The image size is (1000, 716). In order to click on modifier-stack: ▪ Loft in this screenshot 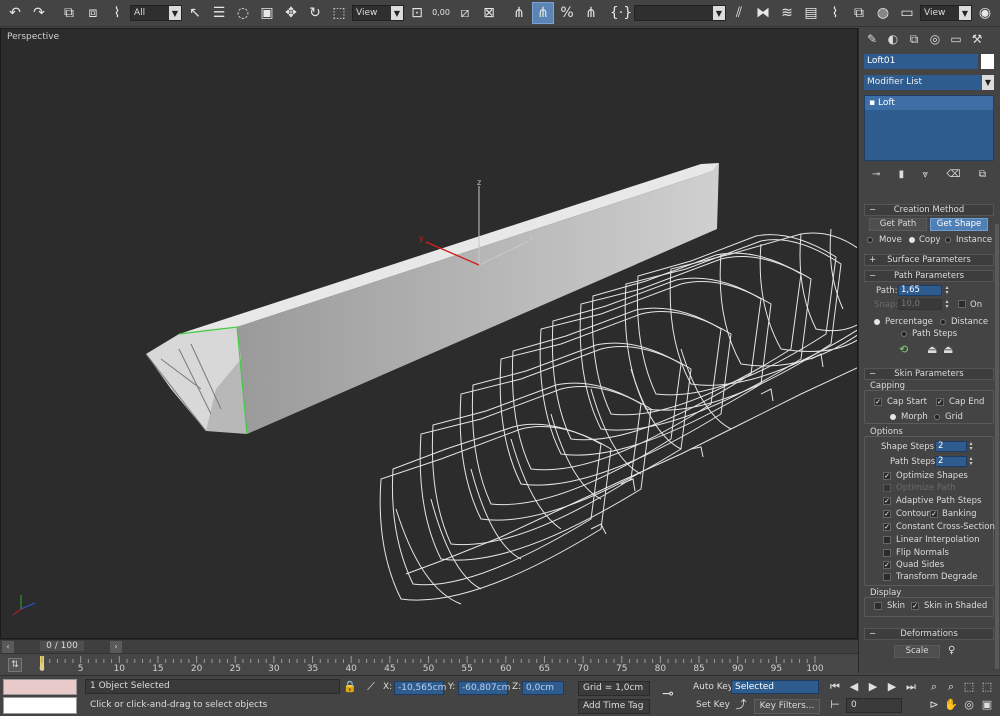, I will do `click(929, 128)`.